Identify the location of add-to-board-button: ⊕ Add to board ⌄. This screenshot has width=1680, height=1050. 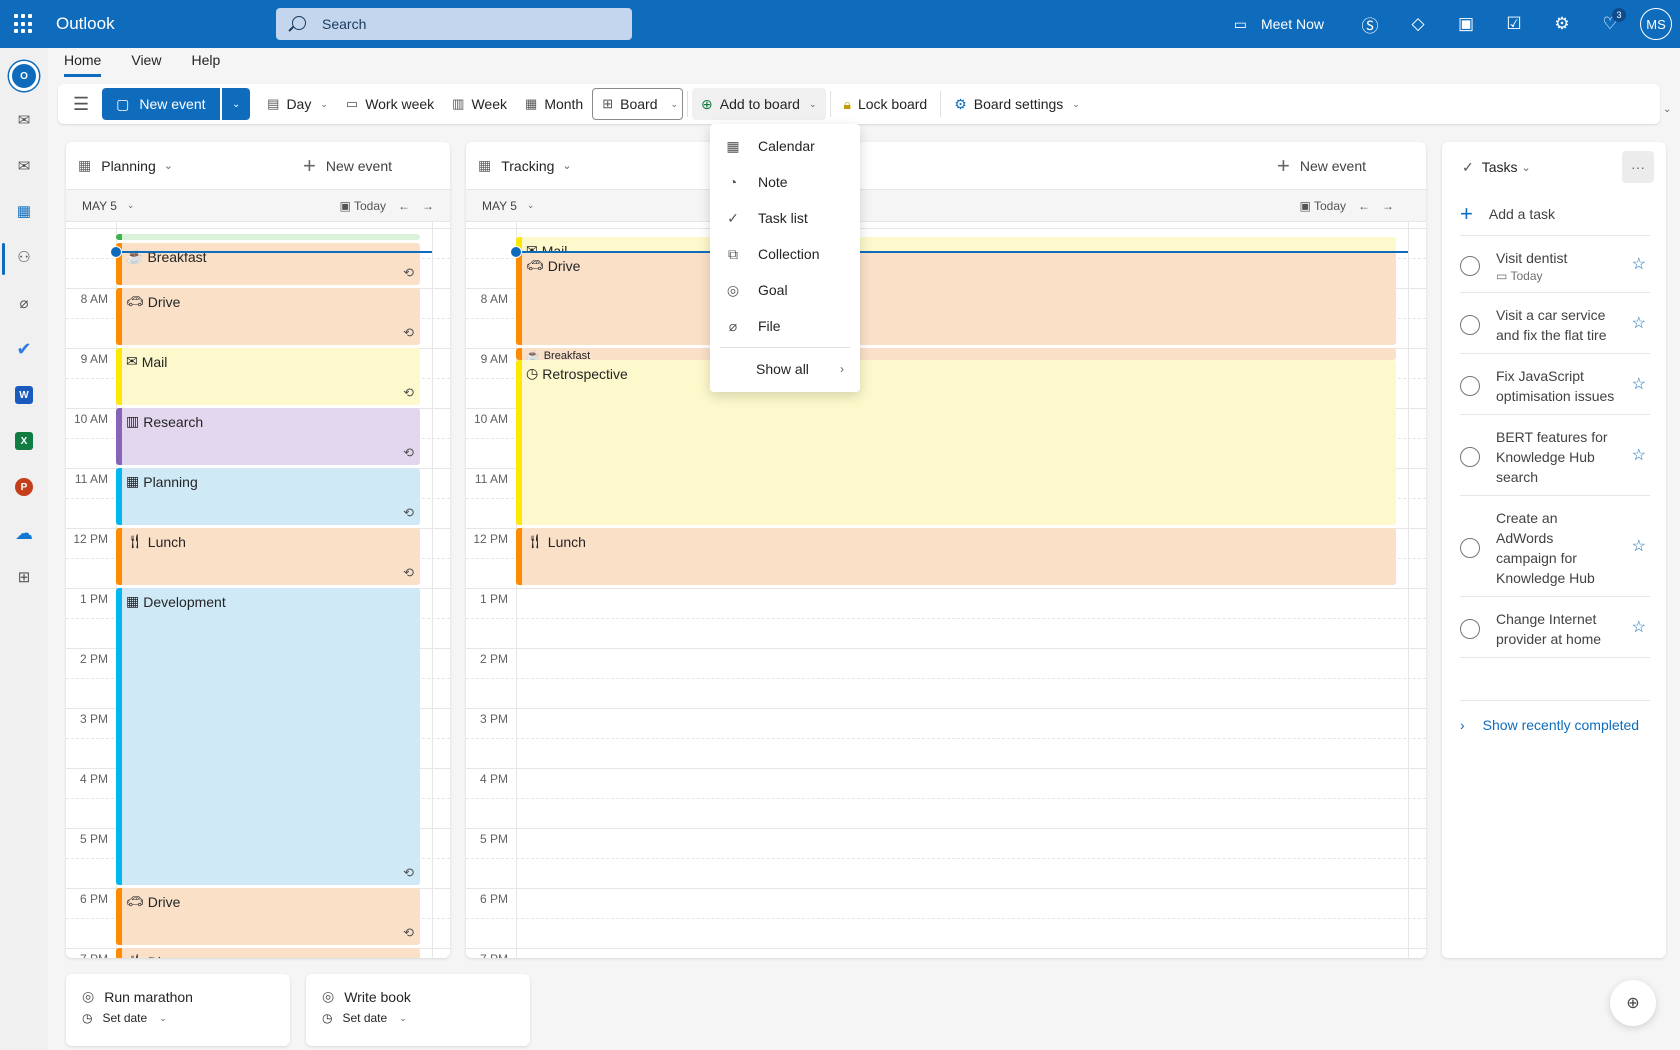
(759, 104).